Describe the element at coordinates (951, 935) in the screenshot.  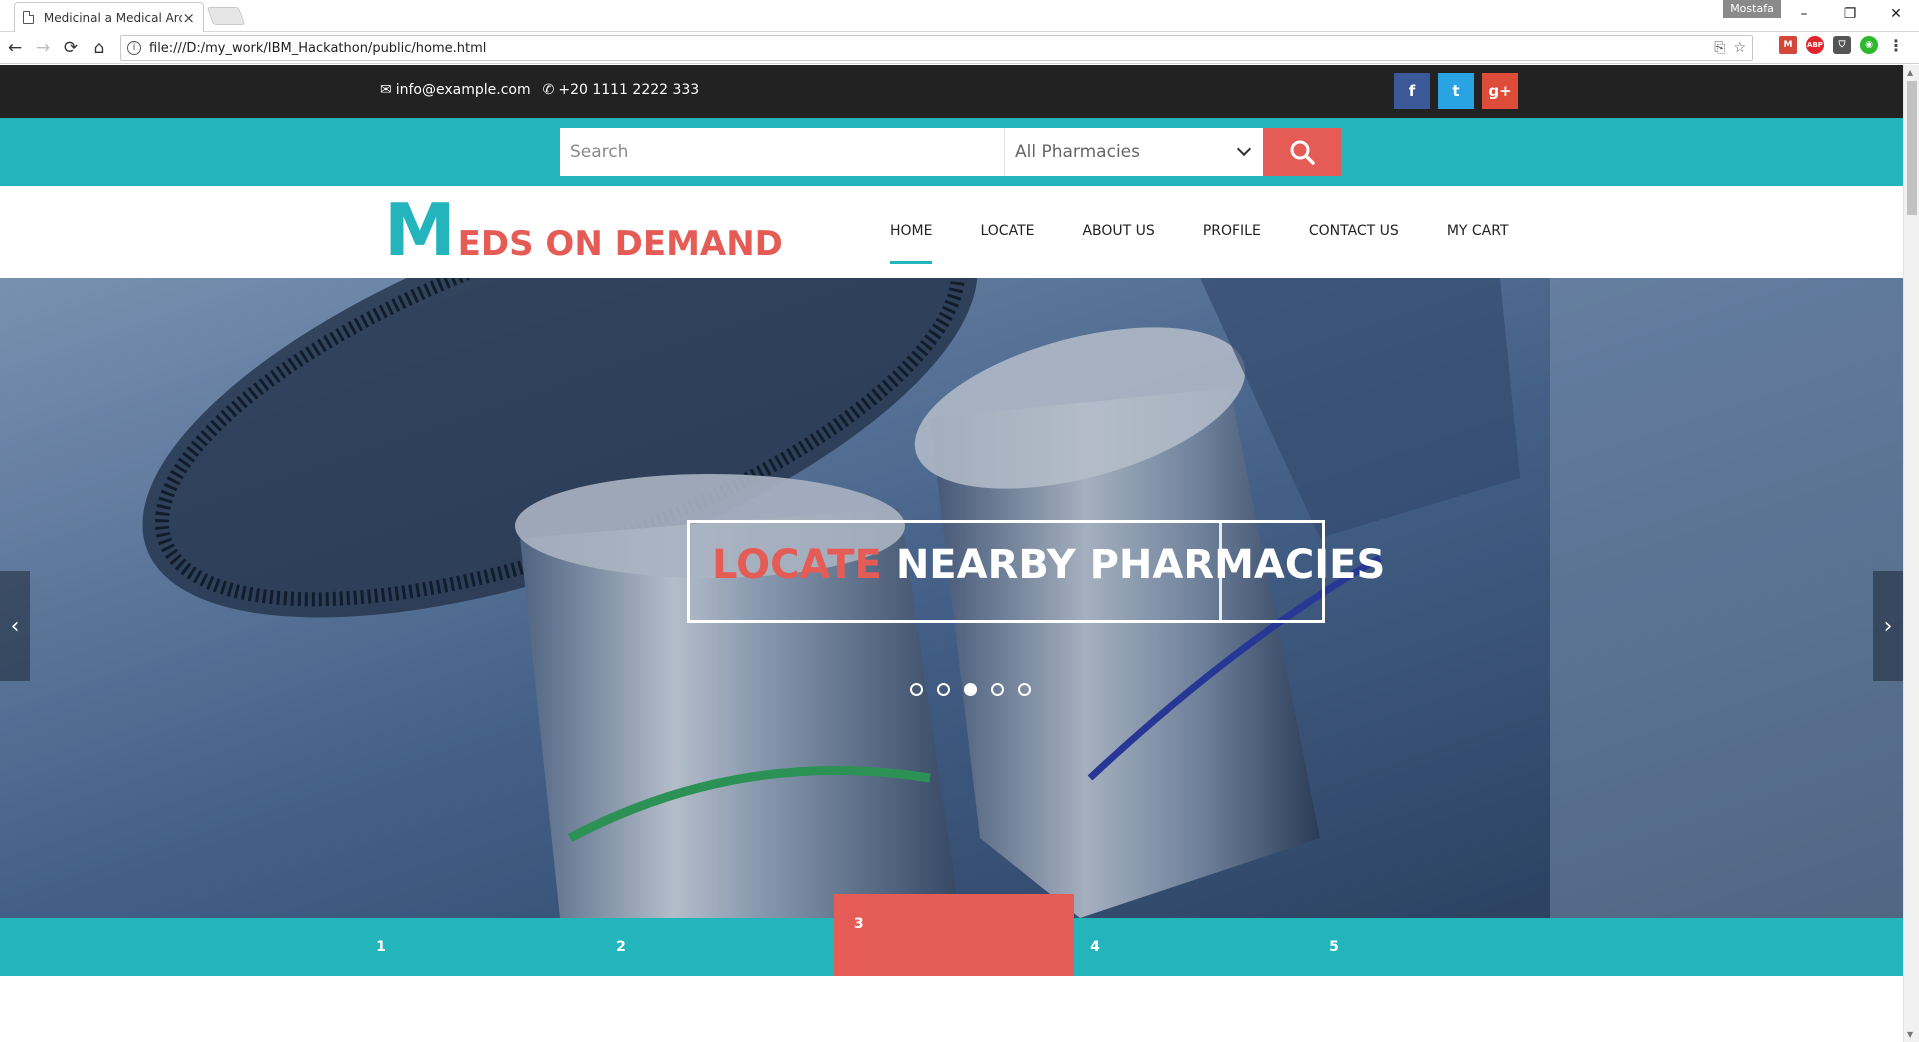
I see `slide-thumbnails: 1 2 3 4 5` at that location.